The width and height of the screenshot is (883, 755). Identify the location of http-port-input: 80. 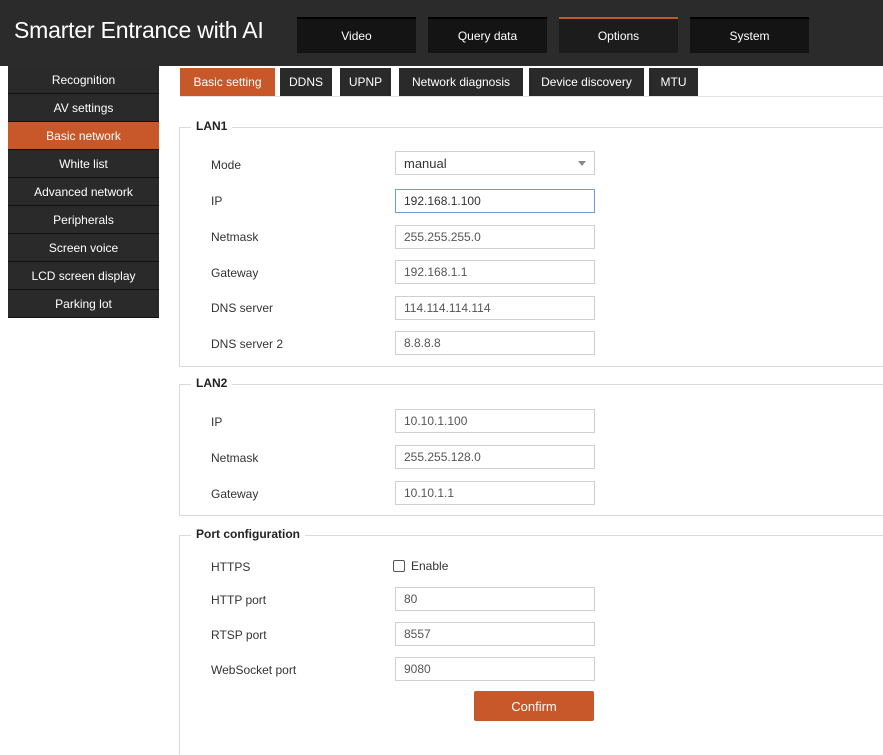
(495, 599).